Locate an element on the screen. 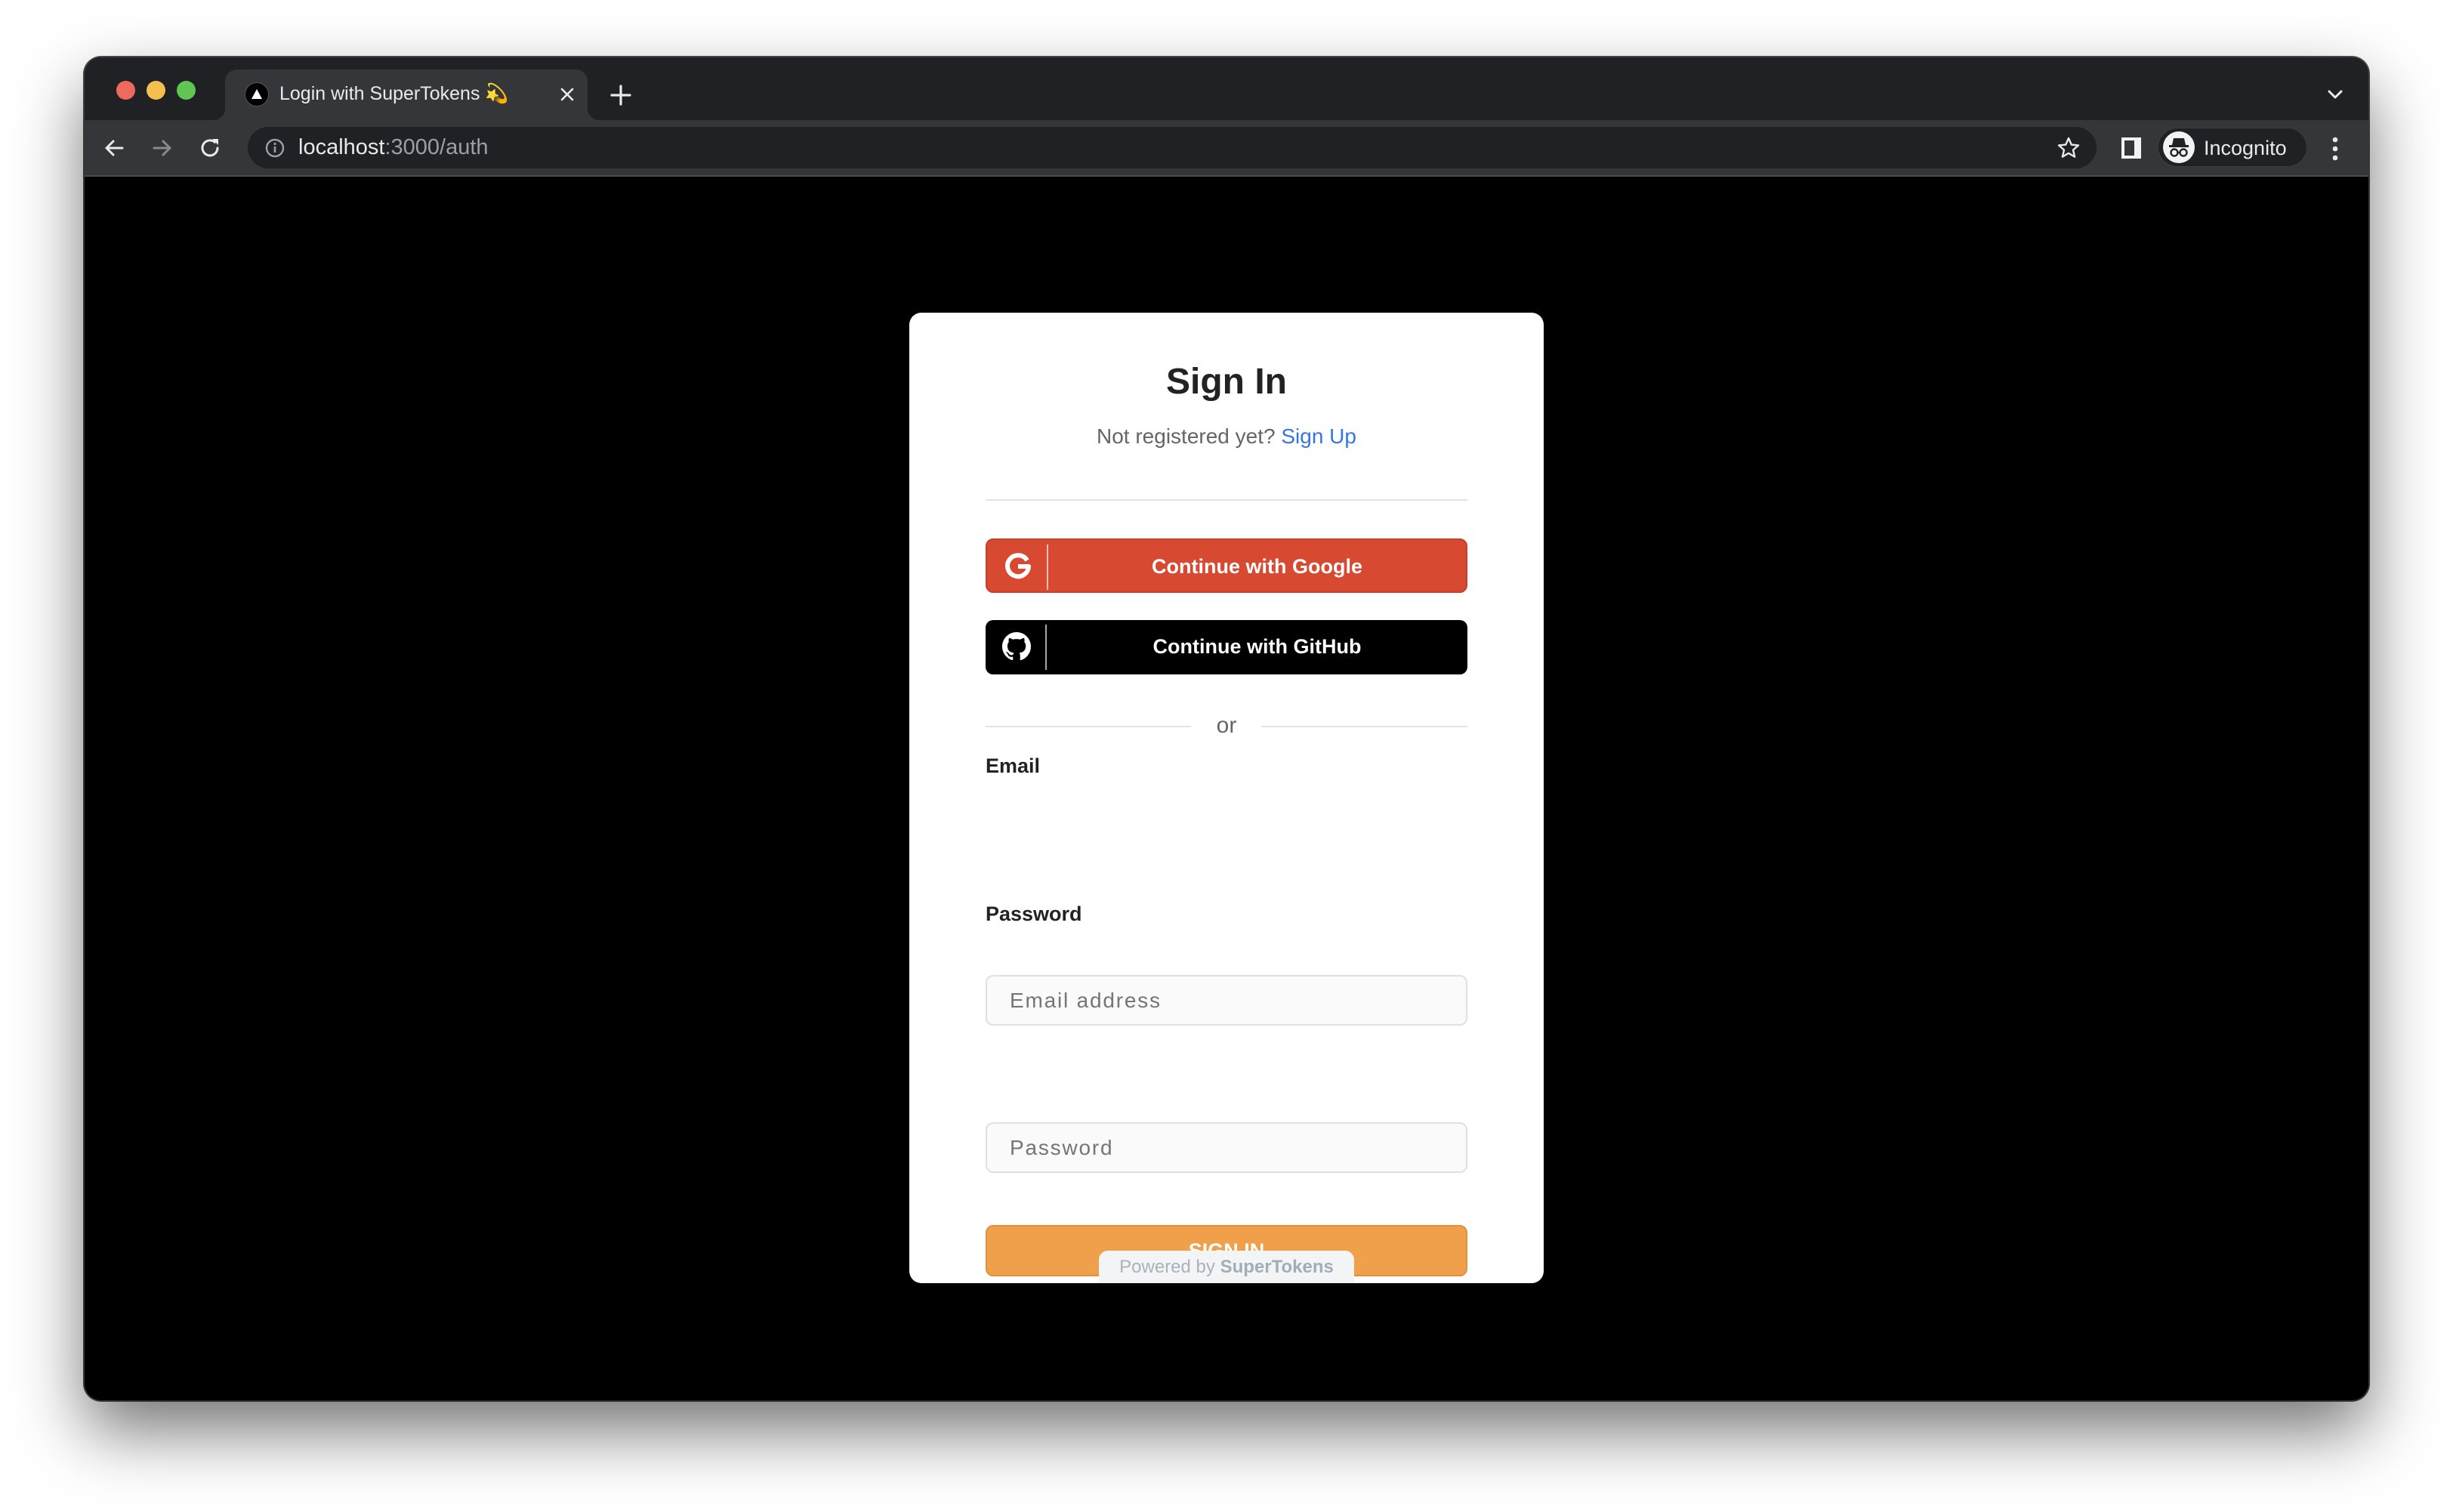  info-icon is located at coordinates (274, 148).